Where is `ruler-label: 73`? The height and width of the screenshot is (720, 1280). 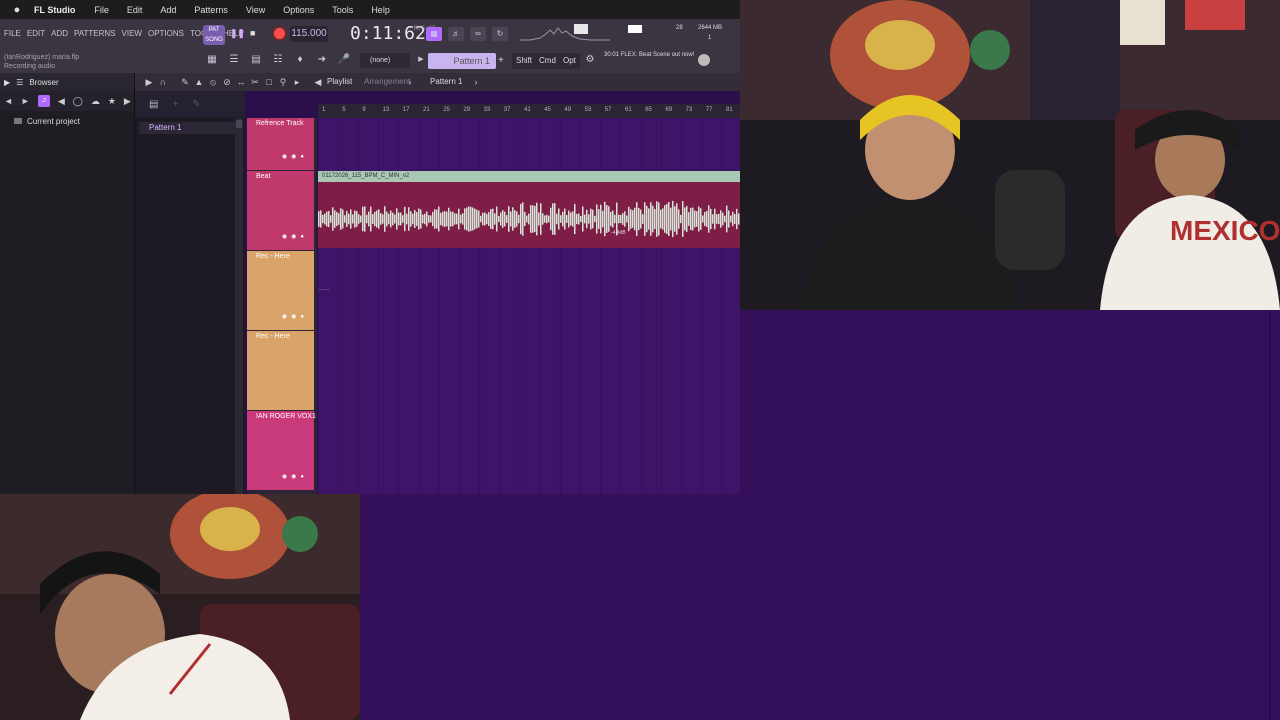
ruler-label: 73 is located at coordinates (689, 110).